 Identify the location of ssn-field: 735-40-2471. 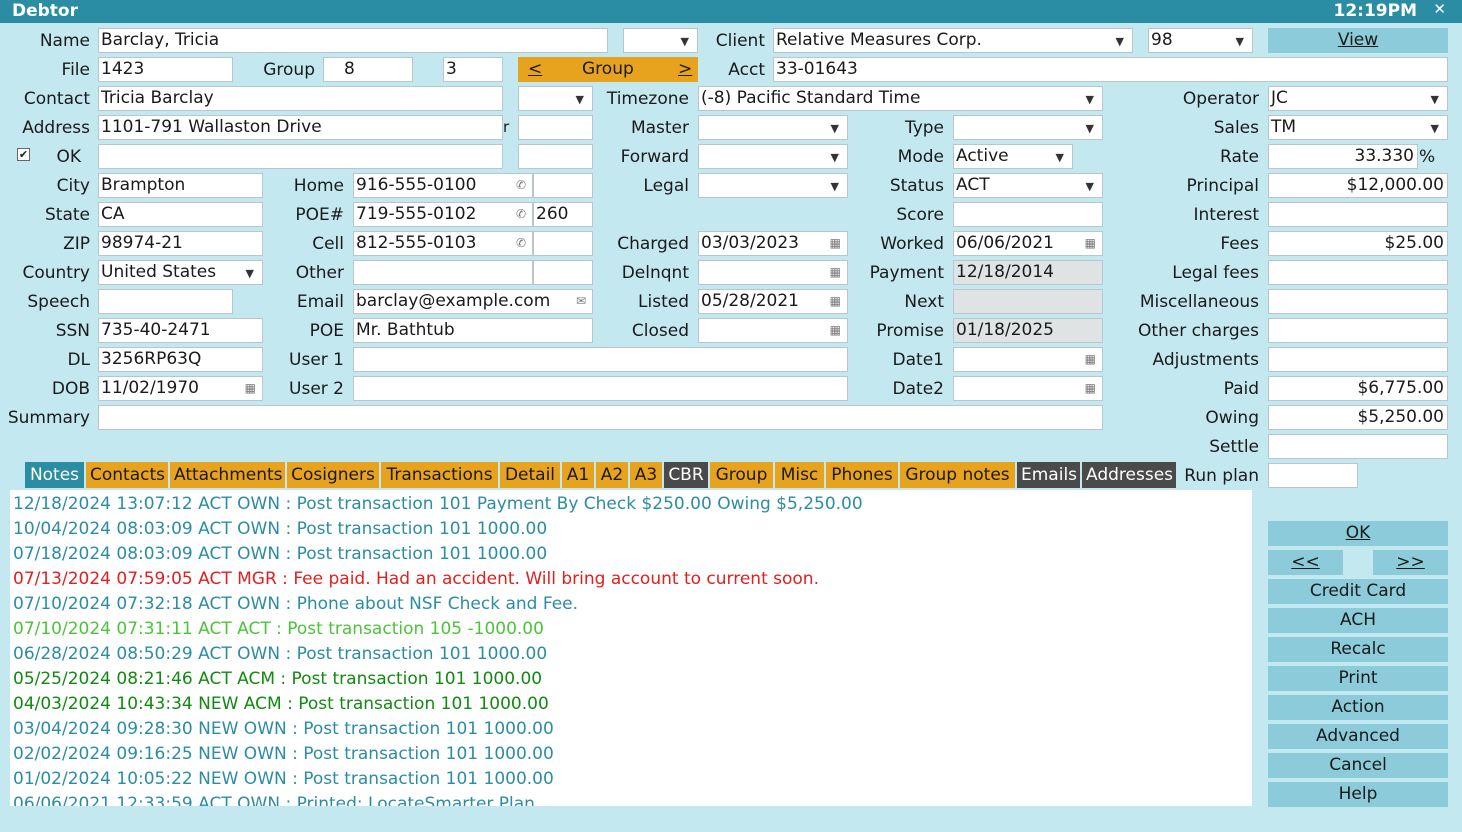
(180, 330).